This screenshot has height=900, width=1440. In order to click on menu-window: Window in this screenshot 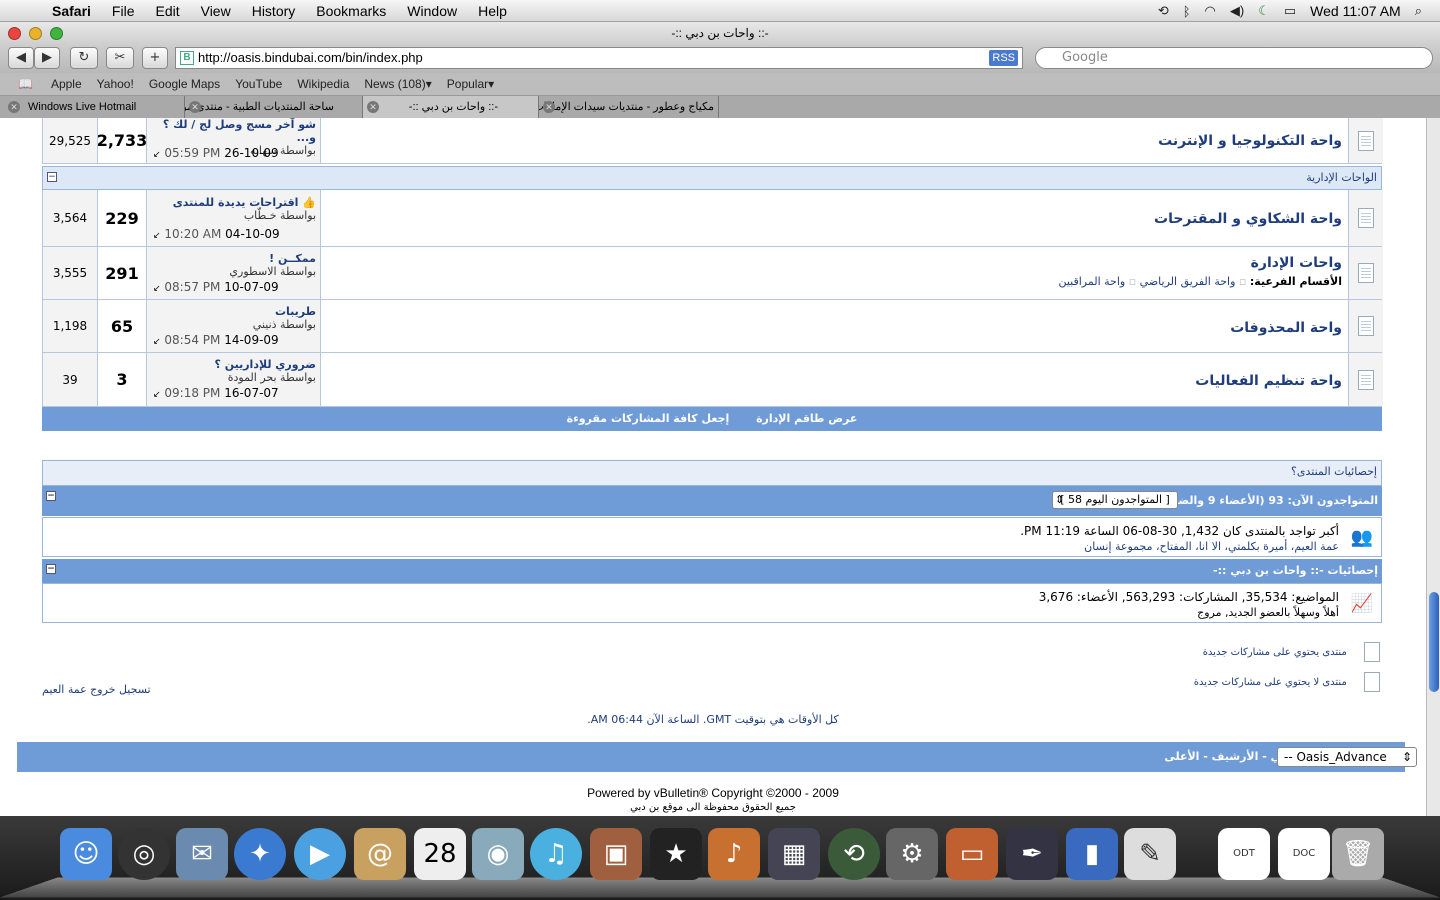, I will do `click(432, 11)`.